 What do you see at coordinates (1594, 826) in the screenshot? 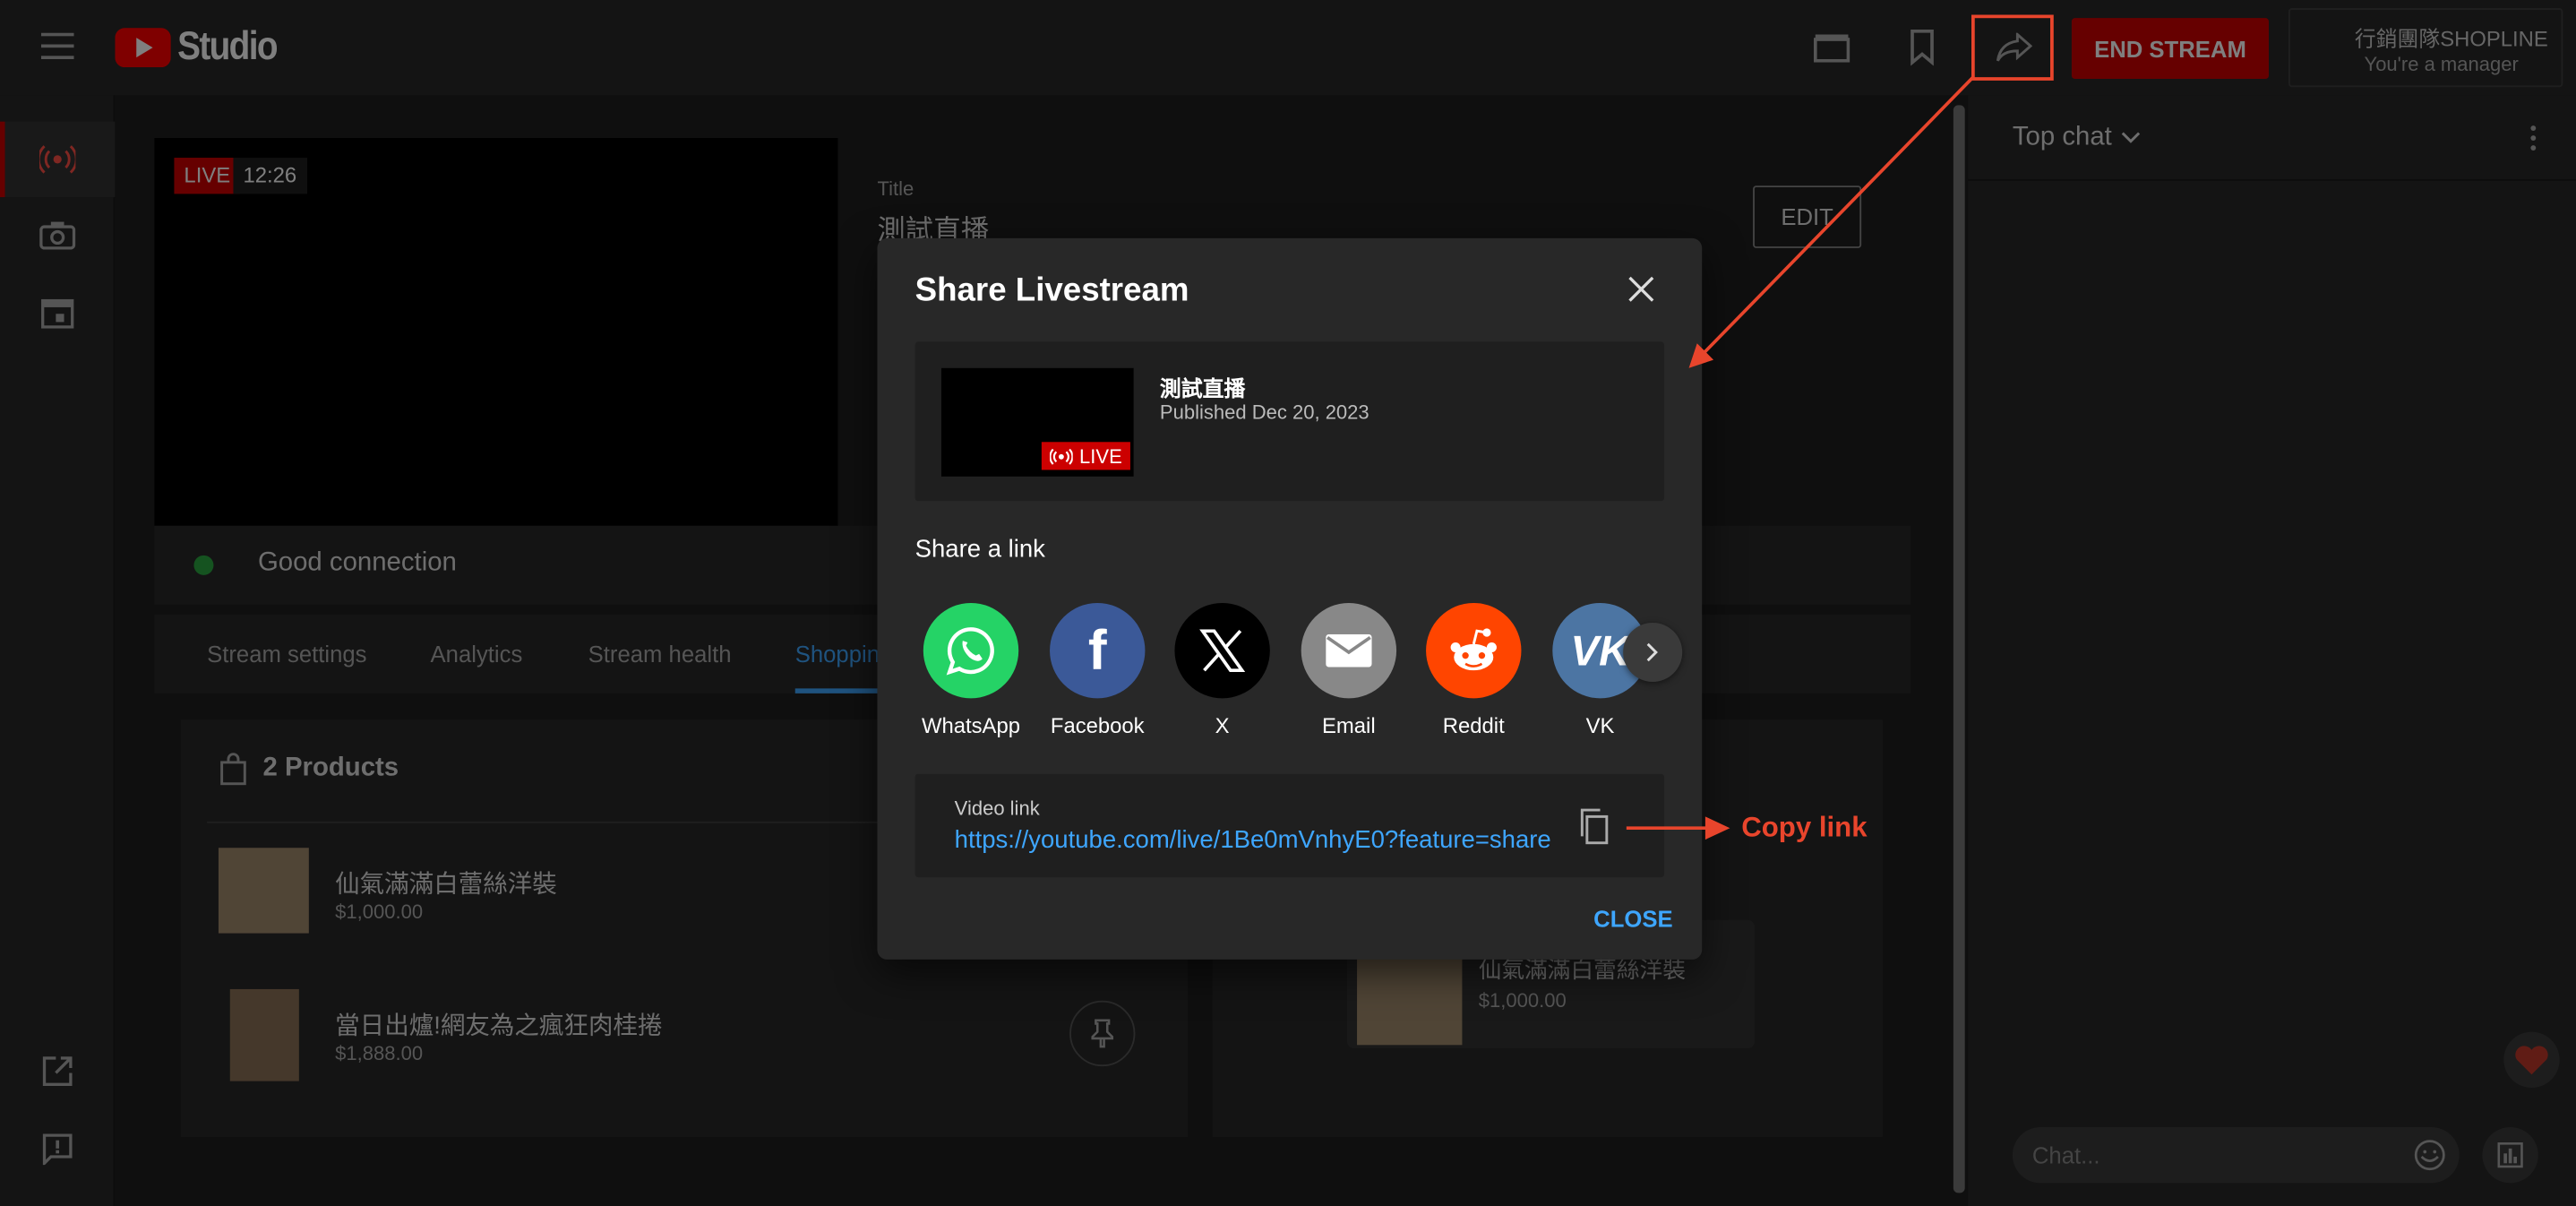
I see `copy-icon` at bounding box center [1594, 826].